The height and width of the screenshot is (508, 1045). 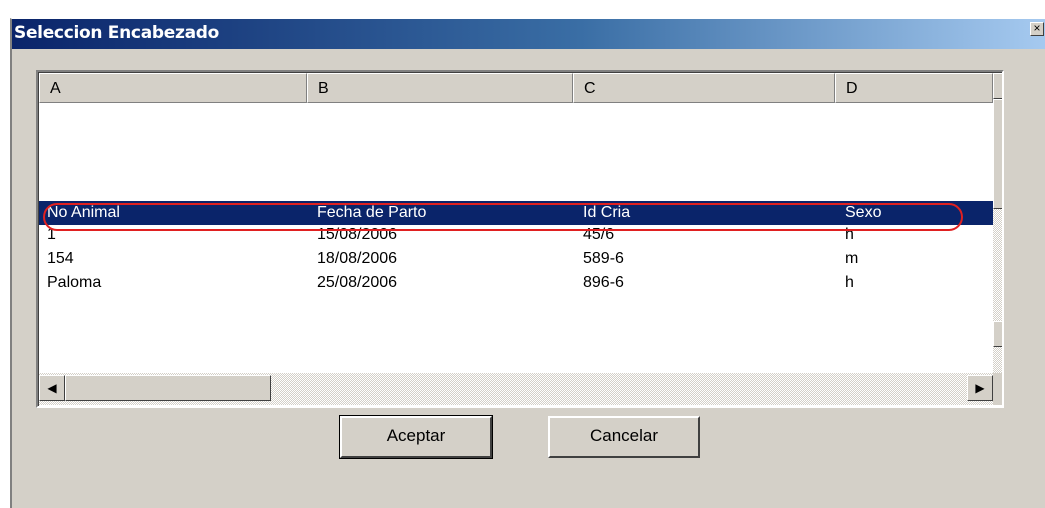 I want to click on table-row: Paloma 25/08/2006 896-6 h, so click(x=517, y=283).